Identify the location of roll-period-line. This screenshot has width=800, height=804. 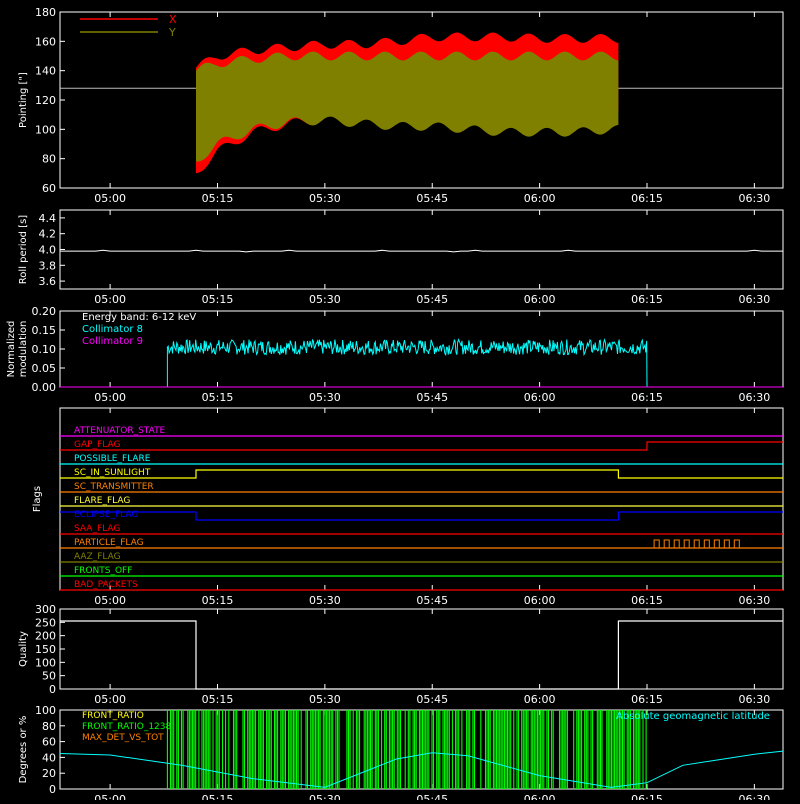
(421, 251).